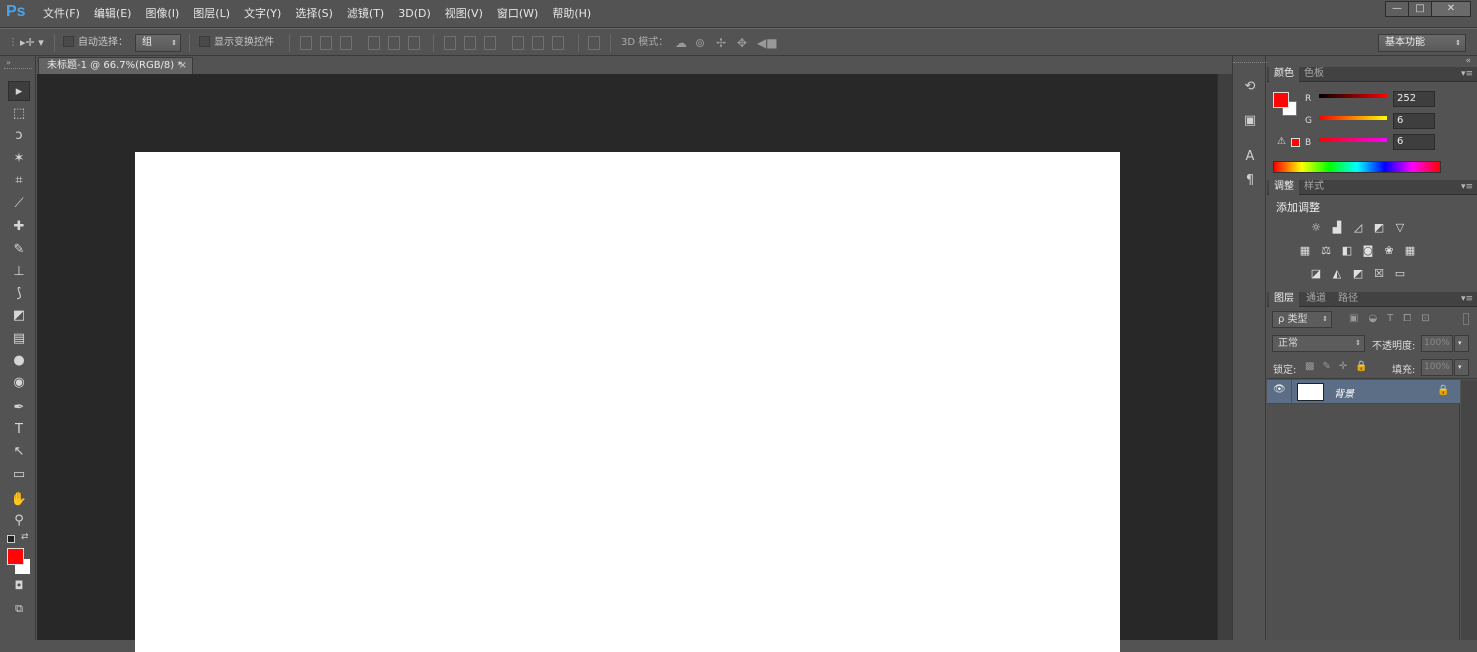 This screenshot has height=652, width=1477. What do you see at coordinates (15, 556) in the screenshot?
I see `foreground-color-swatch` at bounding box center [15, 556].